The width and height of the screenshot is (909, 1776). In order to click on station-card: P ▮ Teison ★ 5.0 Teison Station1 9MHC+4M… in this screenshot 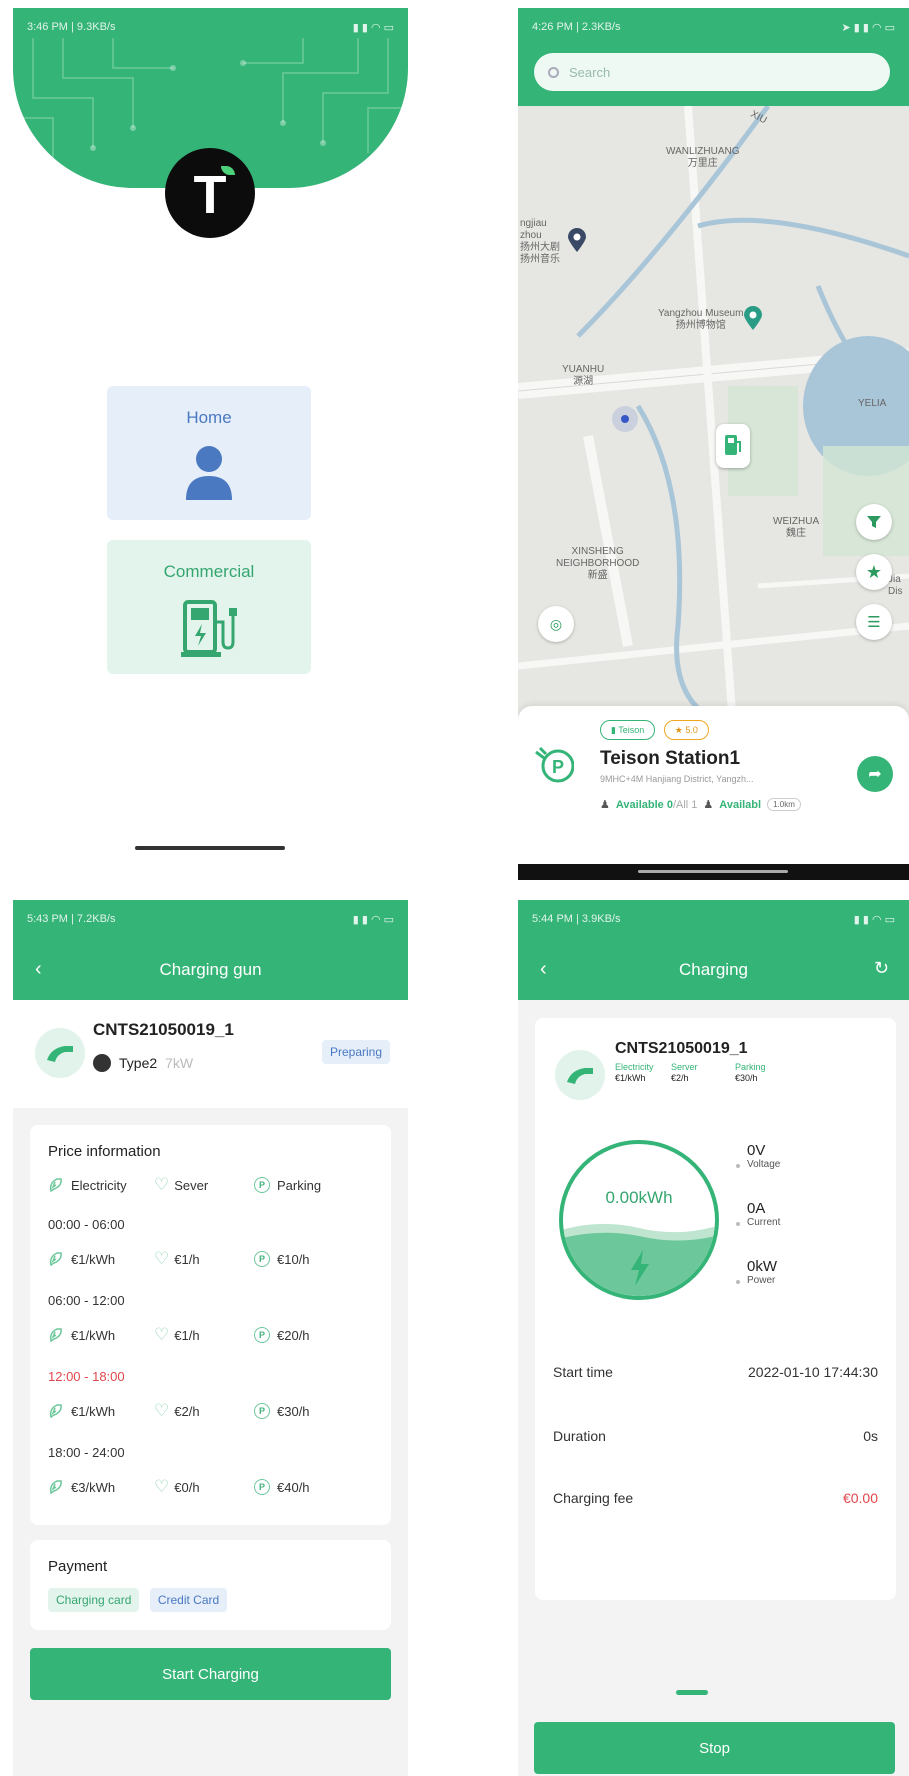, I will do `click(713, 785)`.